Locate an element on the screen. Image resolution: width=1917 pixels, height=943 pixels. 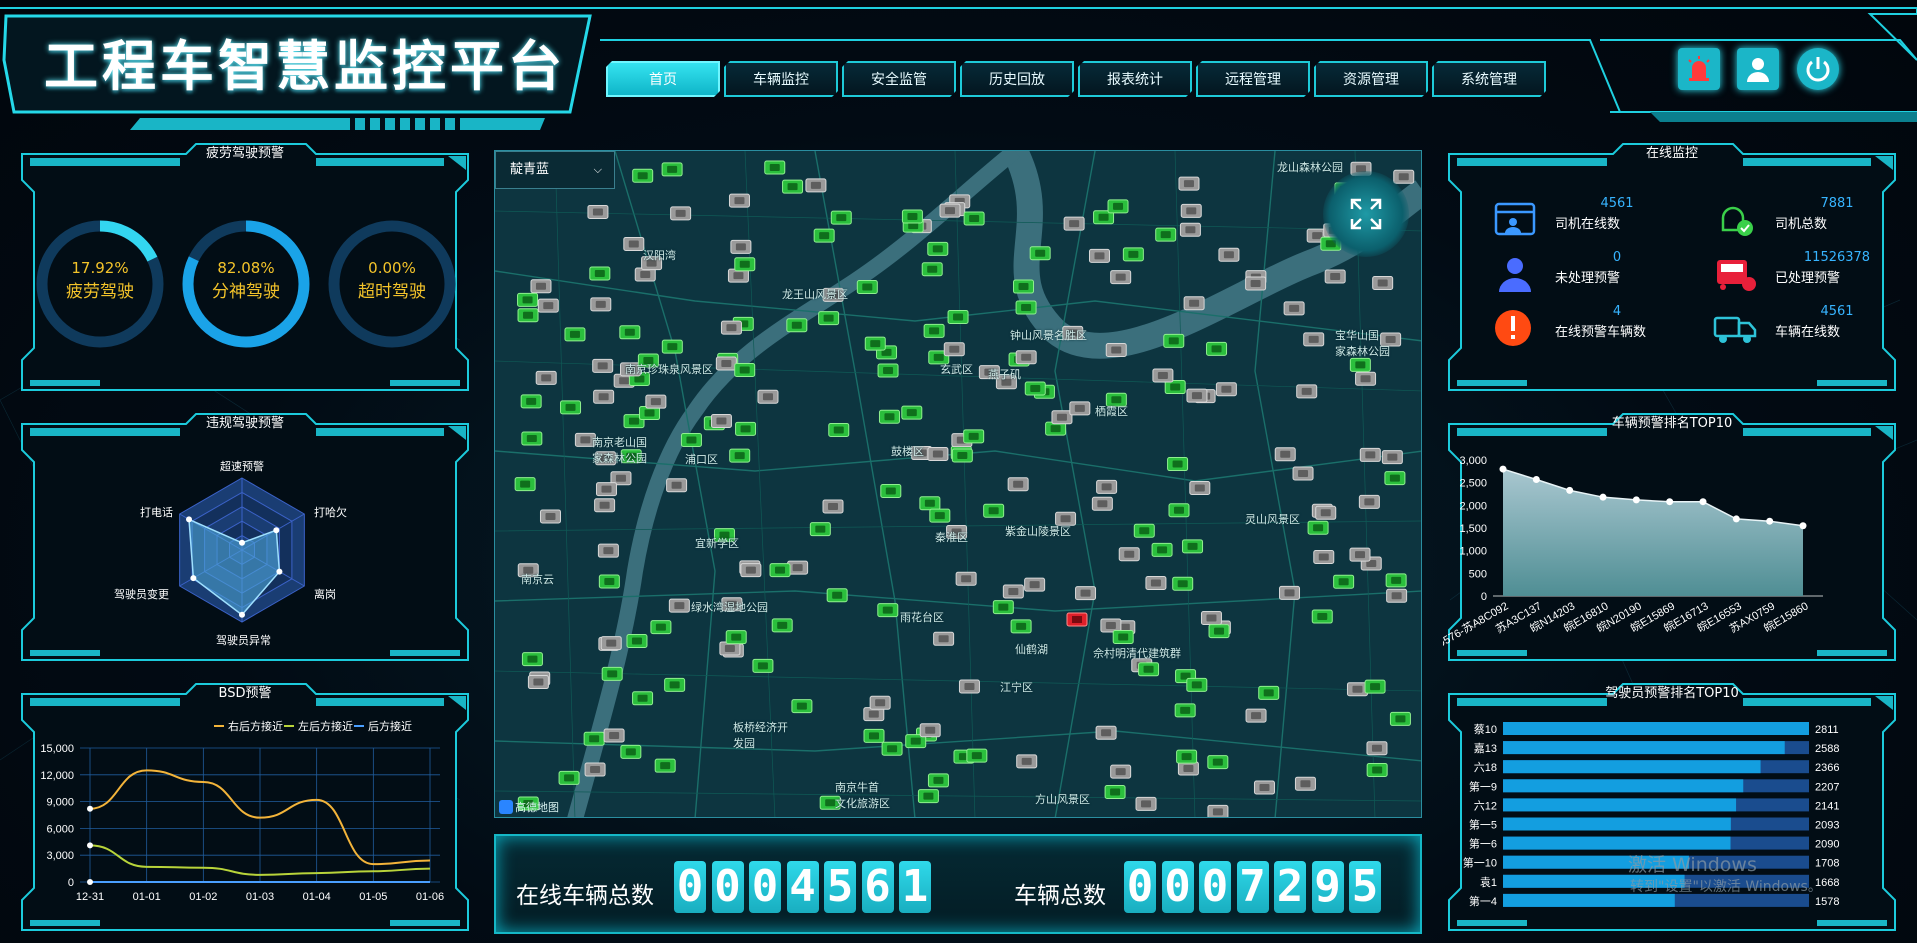
vehicle-alarm-marker is located at coordinates (1077, 619).